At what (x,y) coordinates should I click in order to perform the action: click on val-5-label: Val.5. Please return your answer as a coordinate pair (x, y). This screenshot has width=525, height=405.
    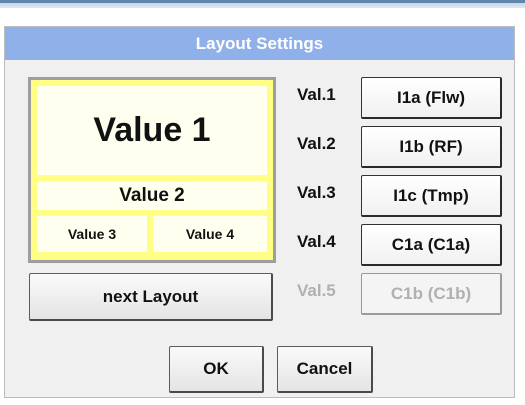
    Looking at the image, I should click on (316, 290).